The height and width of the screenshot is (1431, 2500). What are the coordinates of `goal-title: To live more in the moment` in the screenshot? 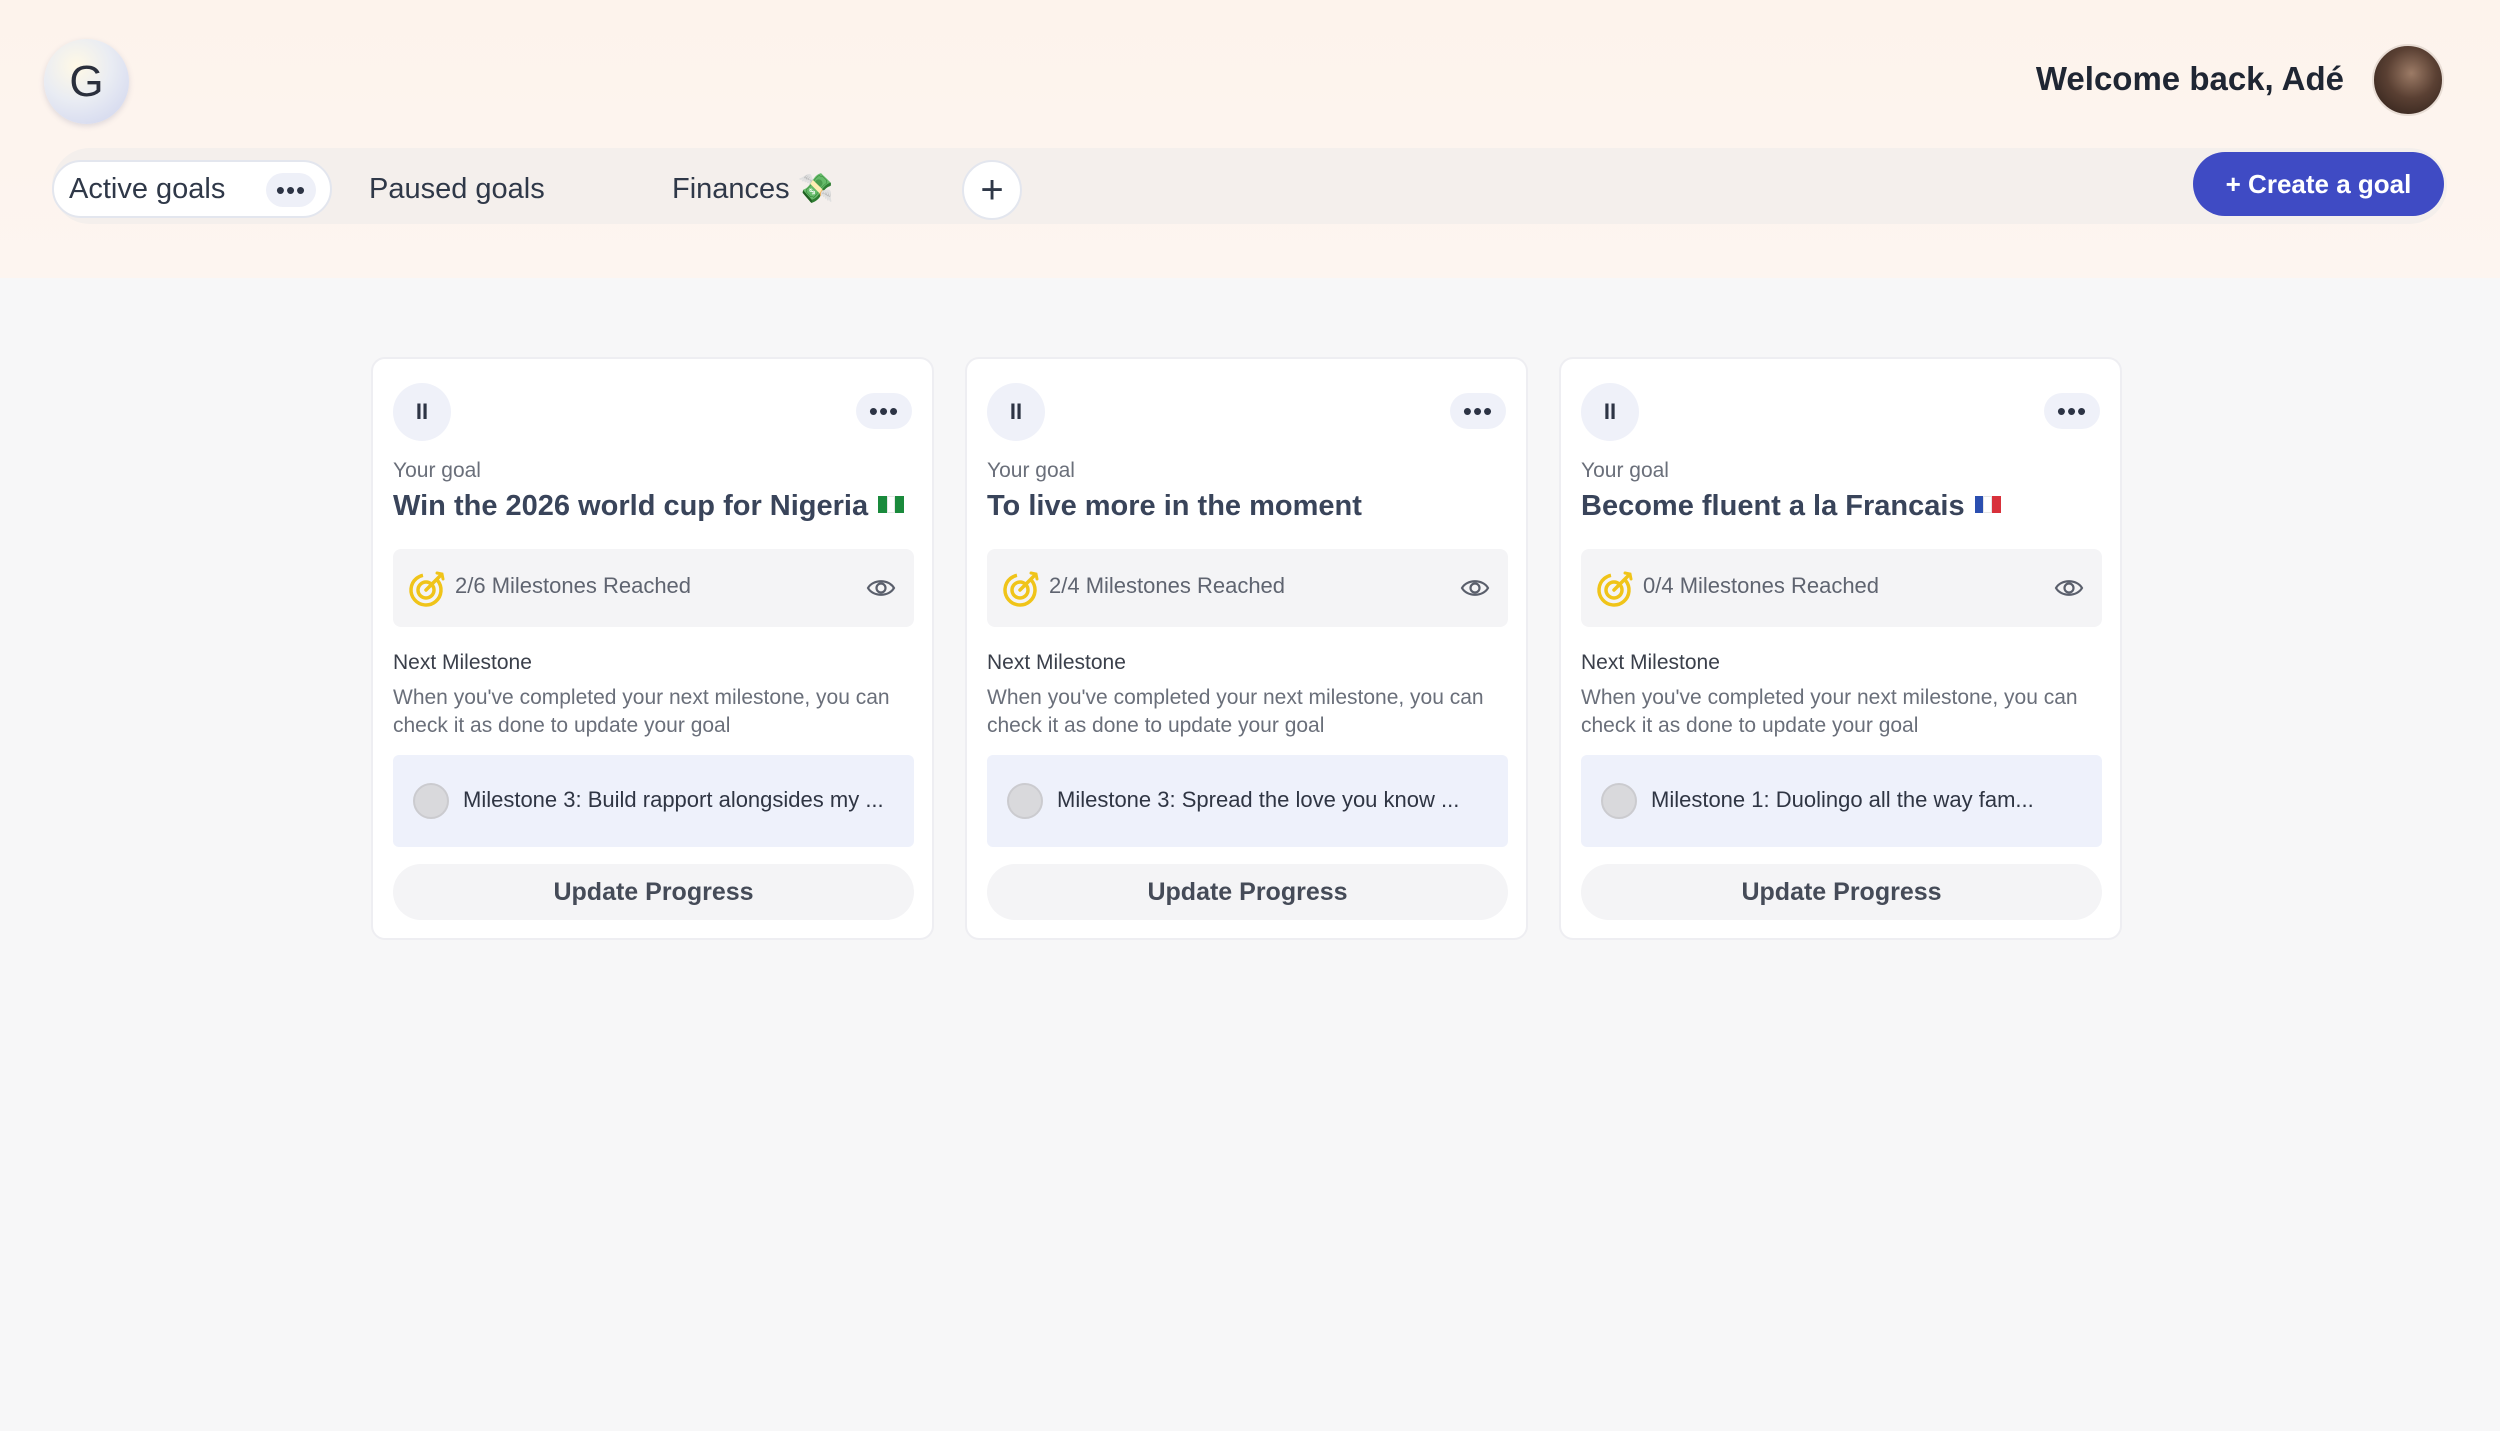 It's located at (1174, 506).